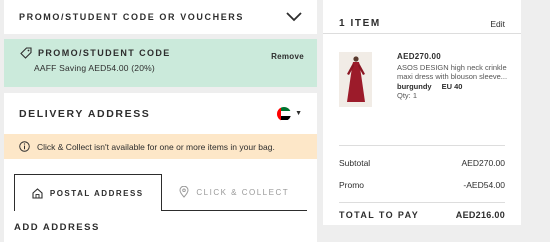 The image size is (550, 242). I want to click on promo-label: Promo, so click(352, 185).